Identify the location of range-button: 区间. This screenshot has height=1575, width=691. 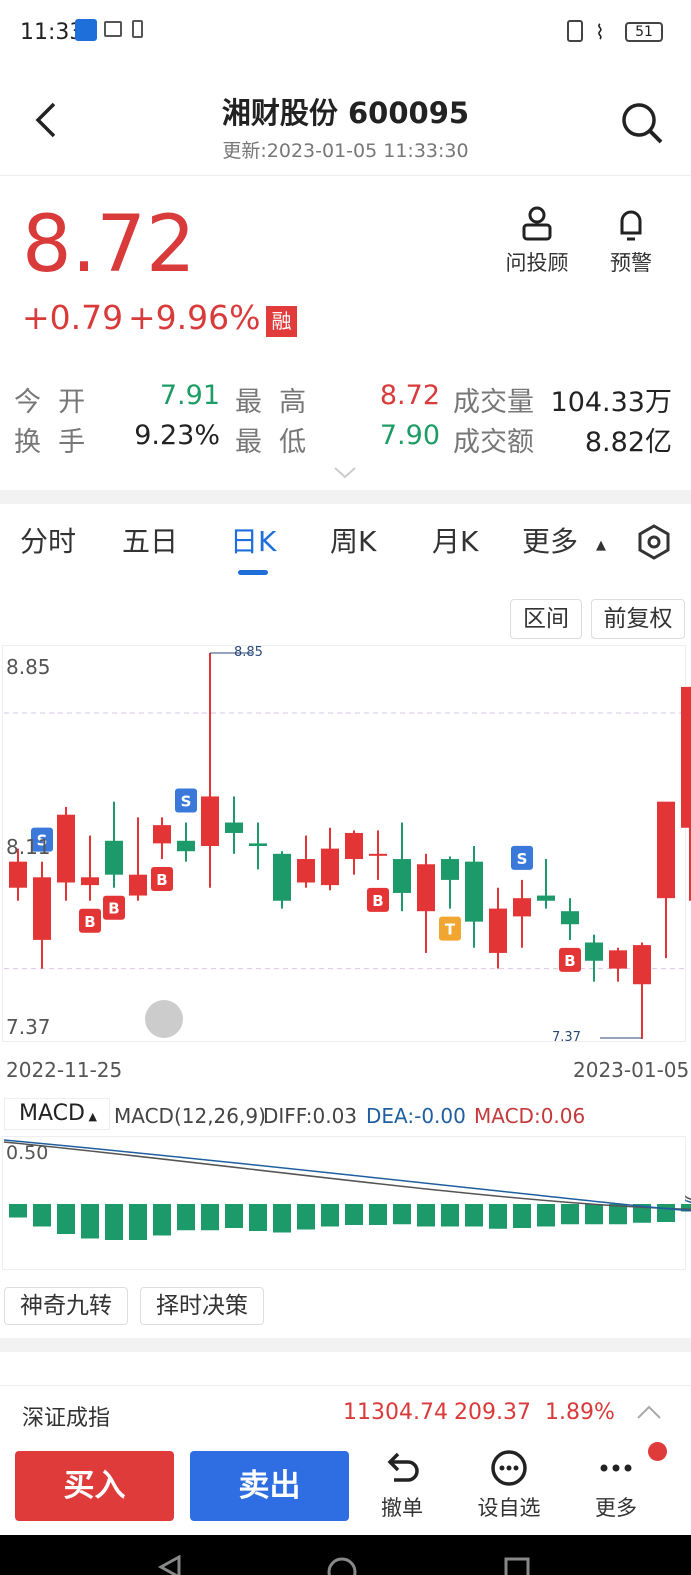
(546, 619).